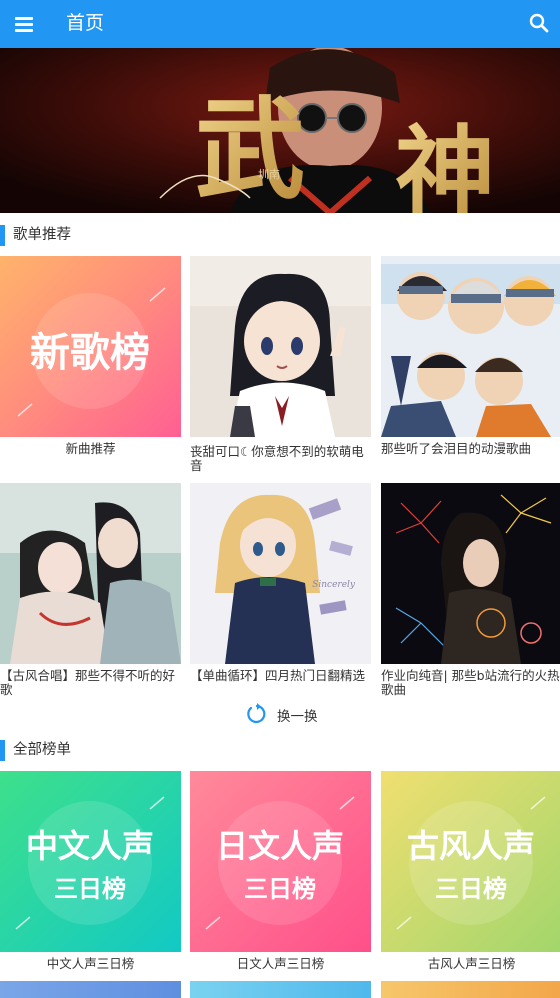  I want to click on menu-icon, so click(26, 24).